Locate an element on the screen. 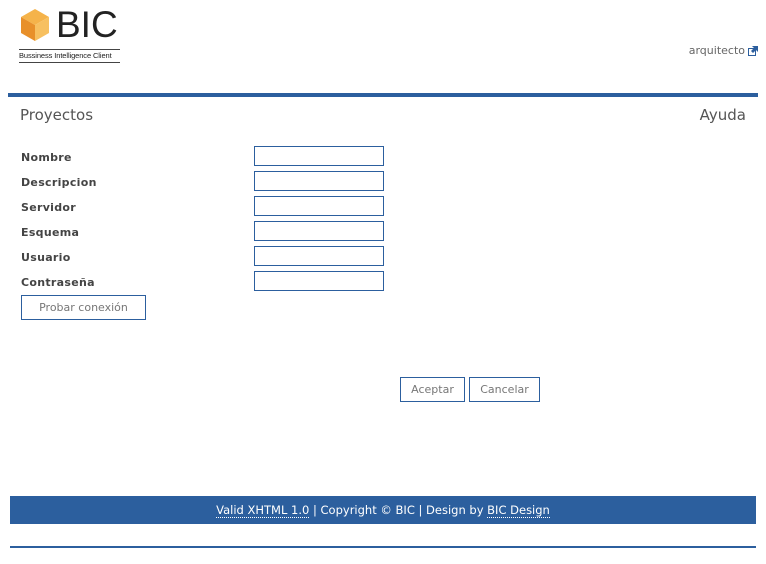 This screenshot has width=766, height=564. cancel-button: Cancelar is located at coordinates (504, 389).